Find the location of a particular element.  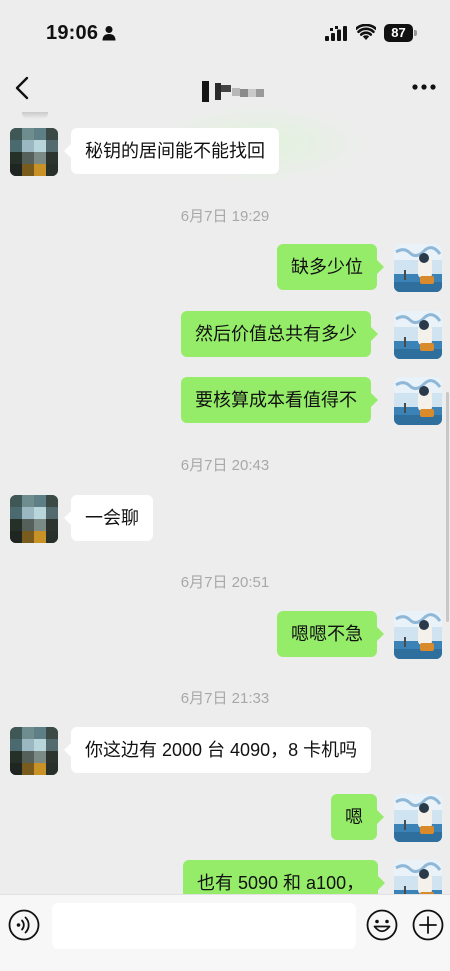

message-bubble-outgoing: 要核算成本看值得不 is located at coordinates (279, 400).